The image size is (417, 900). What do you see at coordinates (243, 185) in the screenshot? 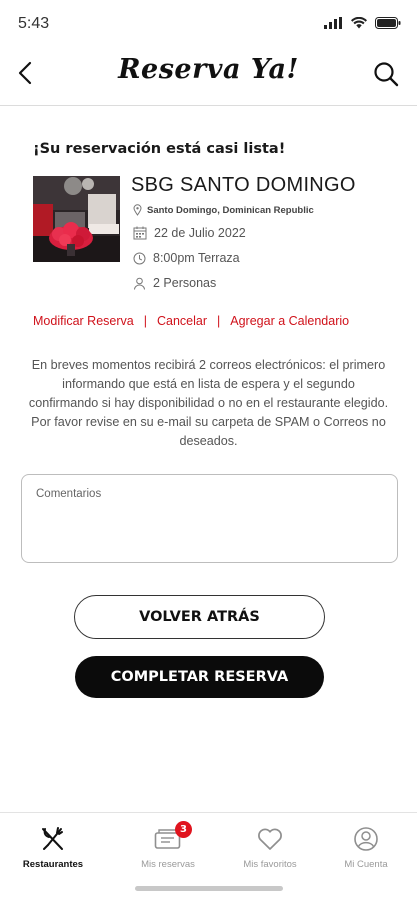
I see `restaurant-name: SBG SANTO DOMINGO` at bounding box center [243, 185].